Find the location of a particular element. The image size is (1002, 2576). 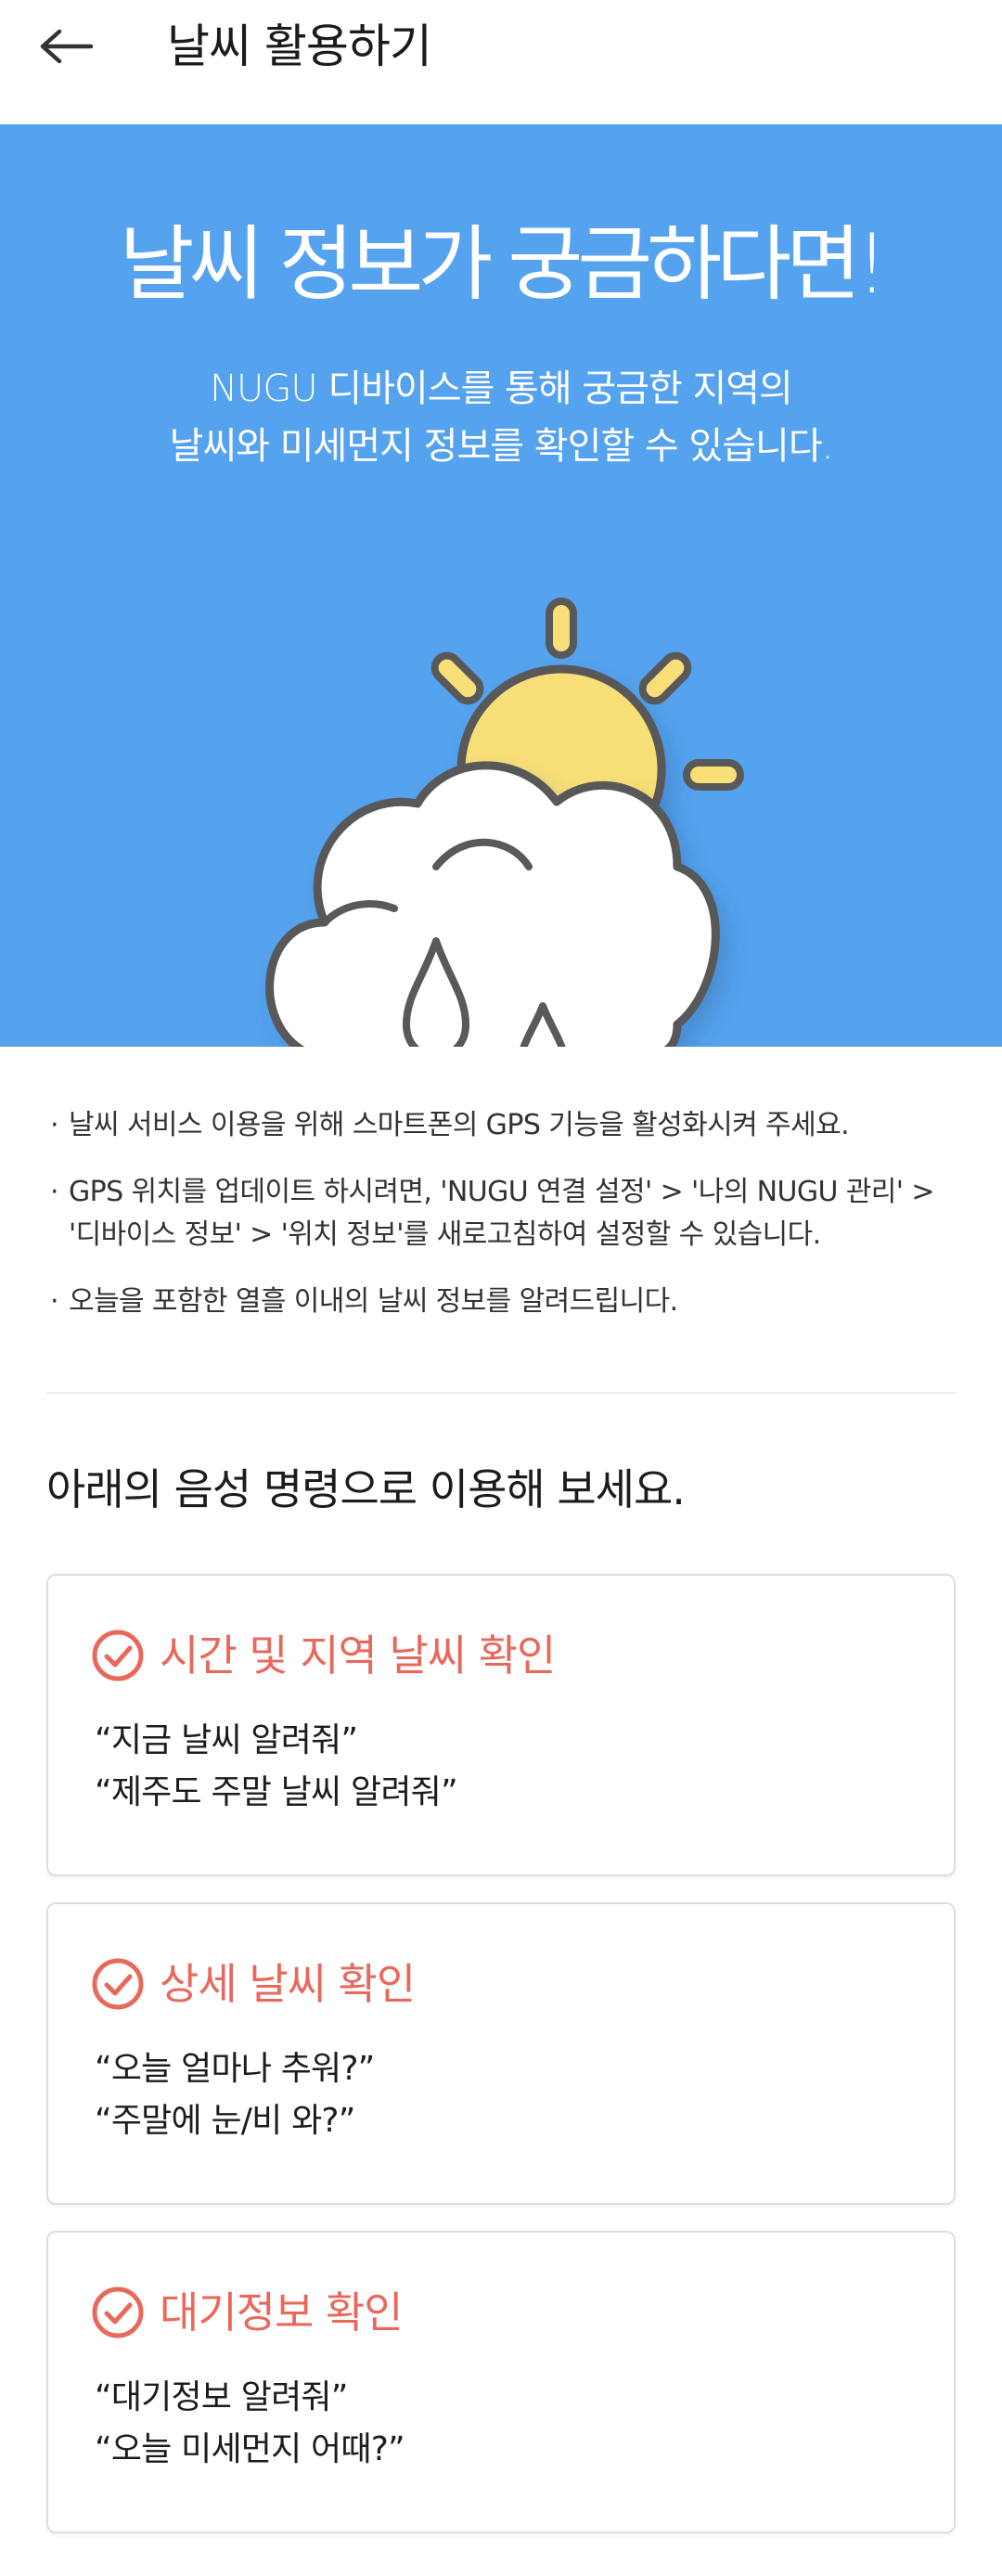

notice-item: · 날씨 서비스 이용을 위해 스마트폰의 GPS 기능을 활성화시켜 주세요. is located at coordinates (510, 1125).